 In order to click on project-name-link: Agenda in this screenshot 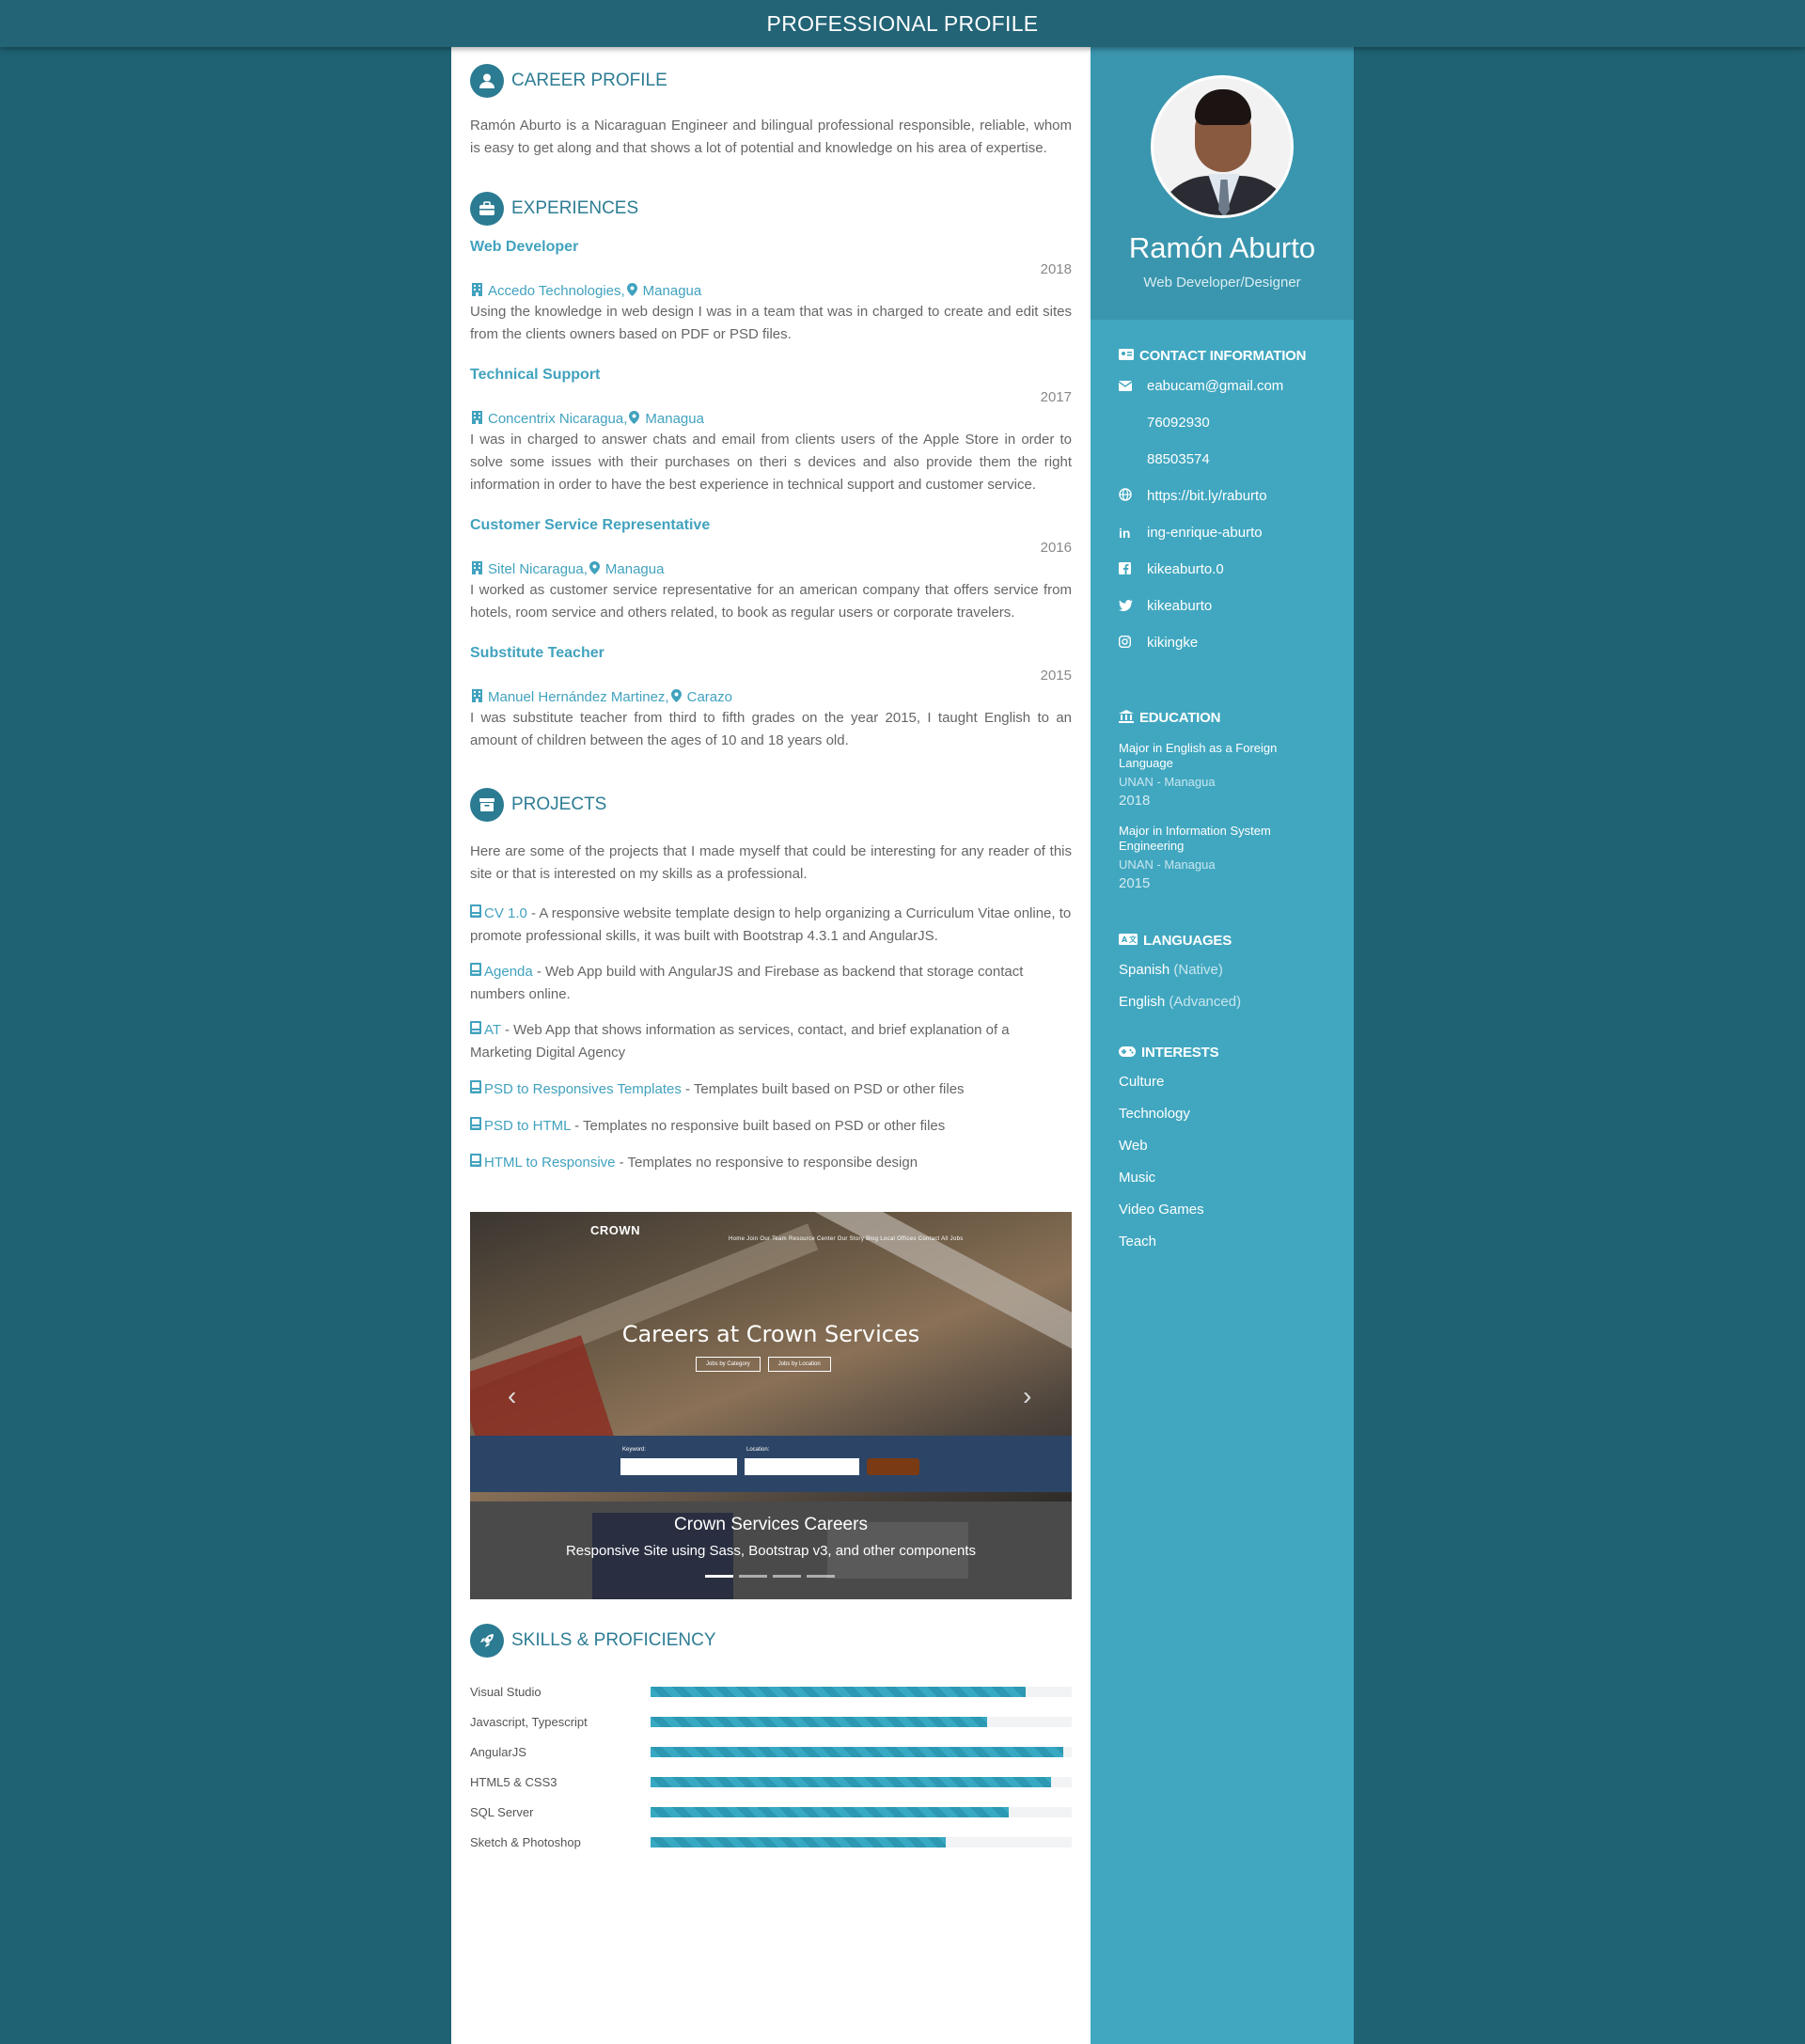, I will do `click(509, 972)`.